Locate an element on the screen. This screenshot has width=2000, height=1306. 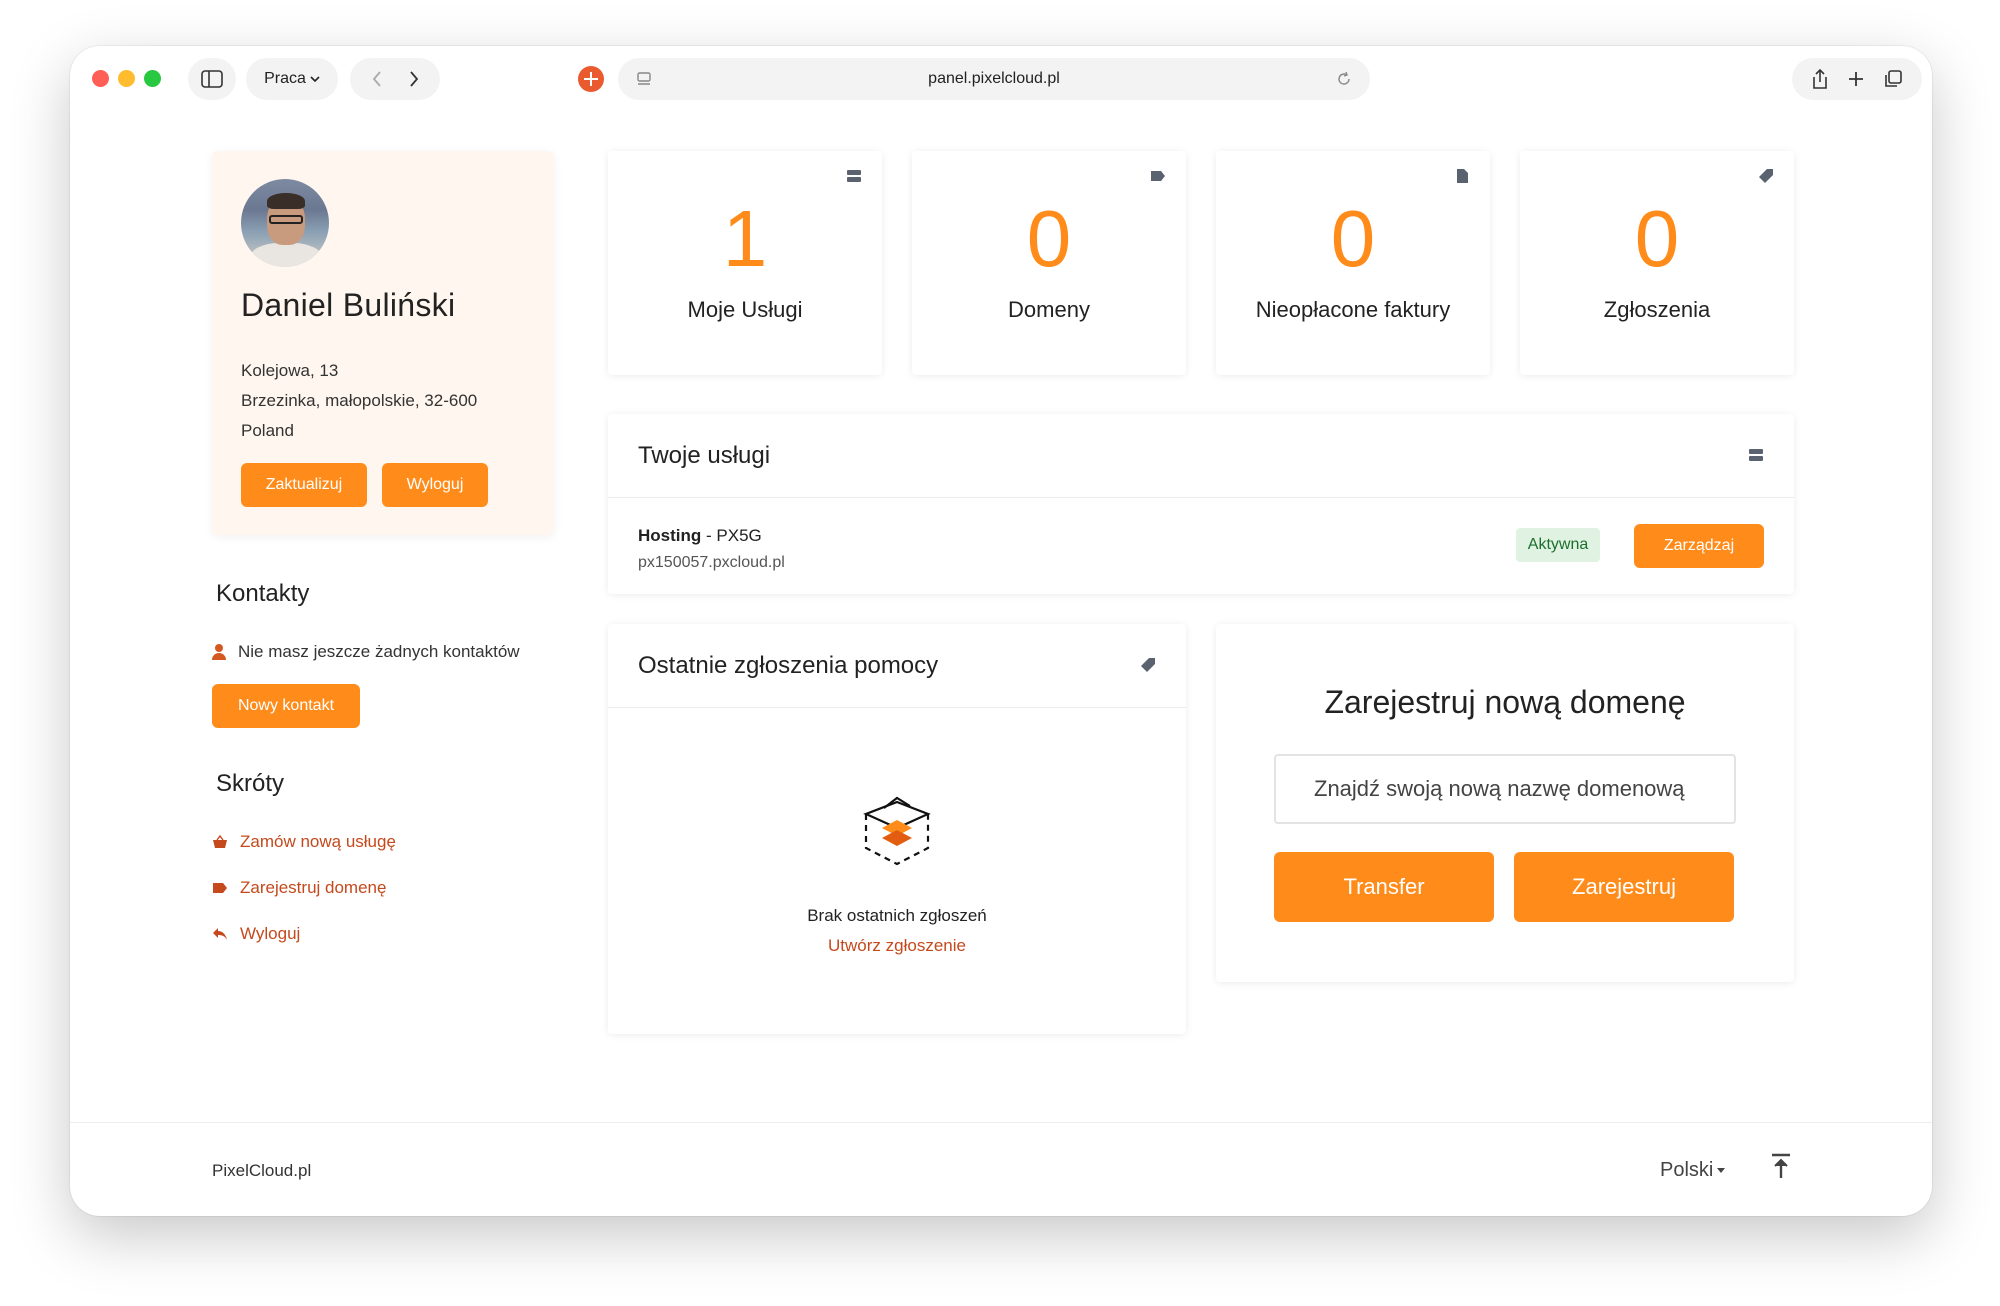
new-tab-icon is located at coordinates (1856, 79).